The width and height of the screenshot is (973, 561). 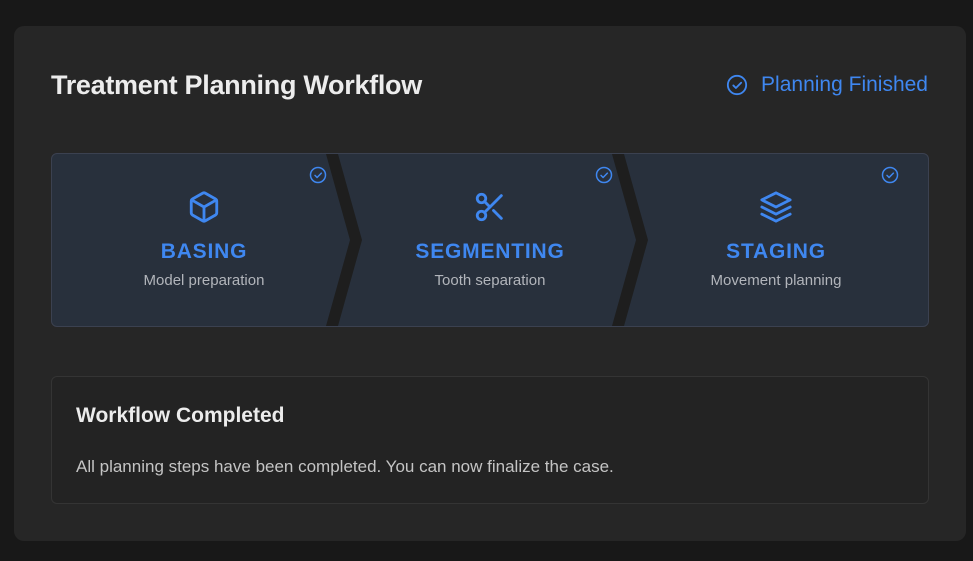 What do you see at coordinates (204, 207) in the screenshot?
I see `cube-icon` at bounding box center [204, 207].